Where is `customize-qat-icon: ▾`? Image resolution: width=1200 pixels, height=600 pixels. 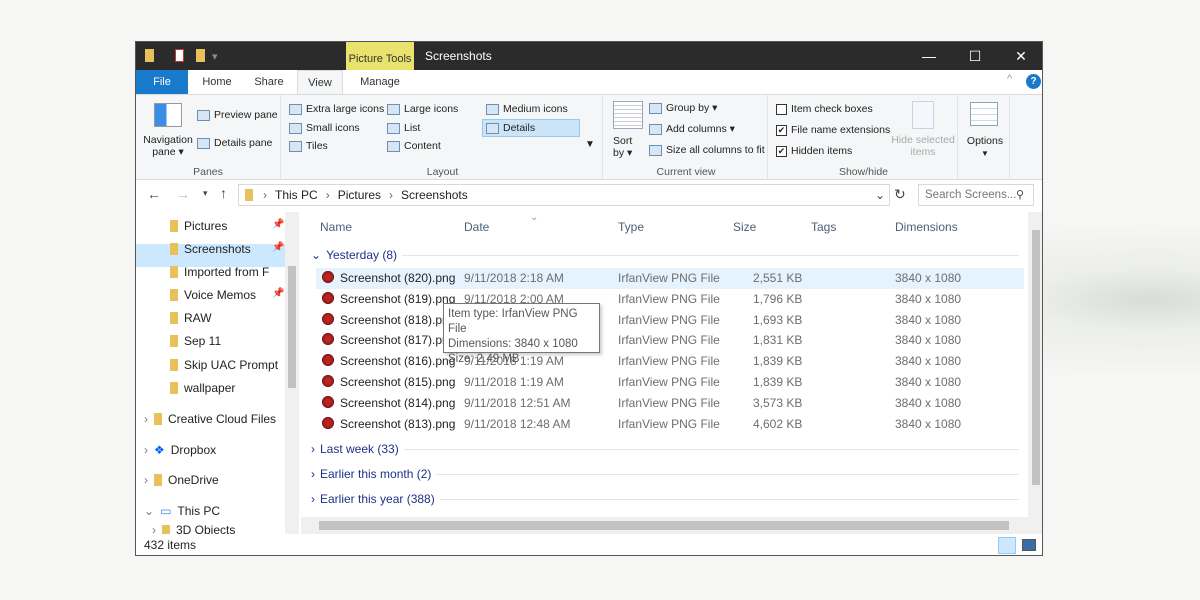
customize-qat-icon: ▾ is located at coordinates (215, 56).